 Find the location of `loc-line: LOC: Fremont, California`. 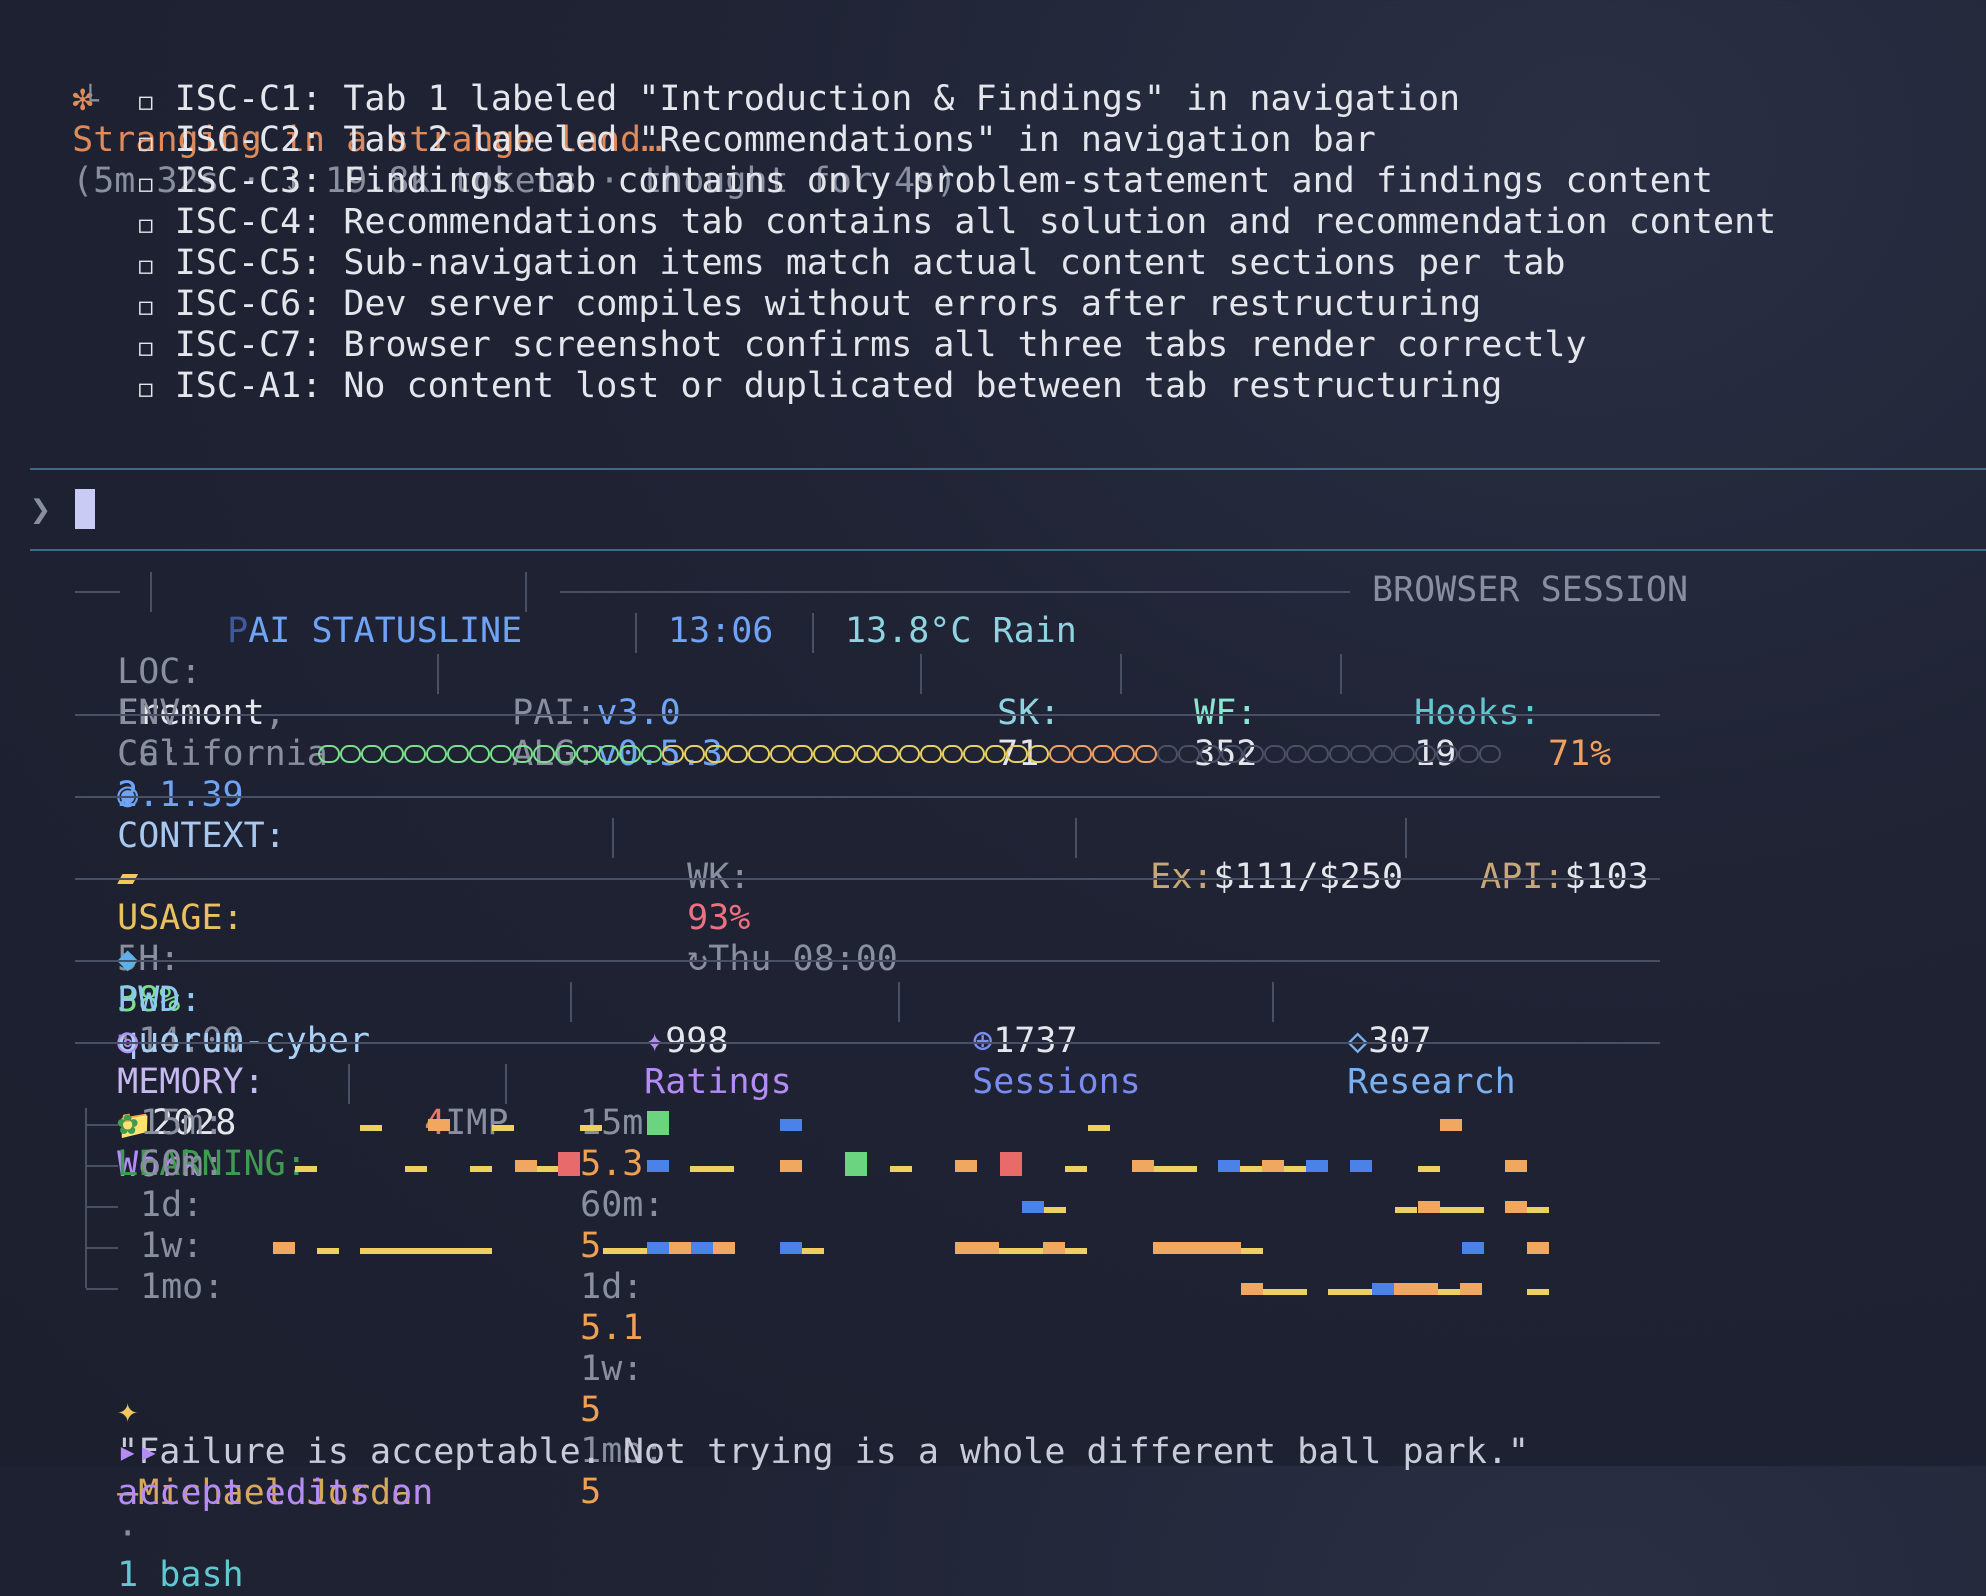

loc-line: LOC: Fremont, California is located at coordinates (222, 713).